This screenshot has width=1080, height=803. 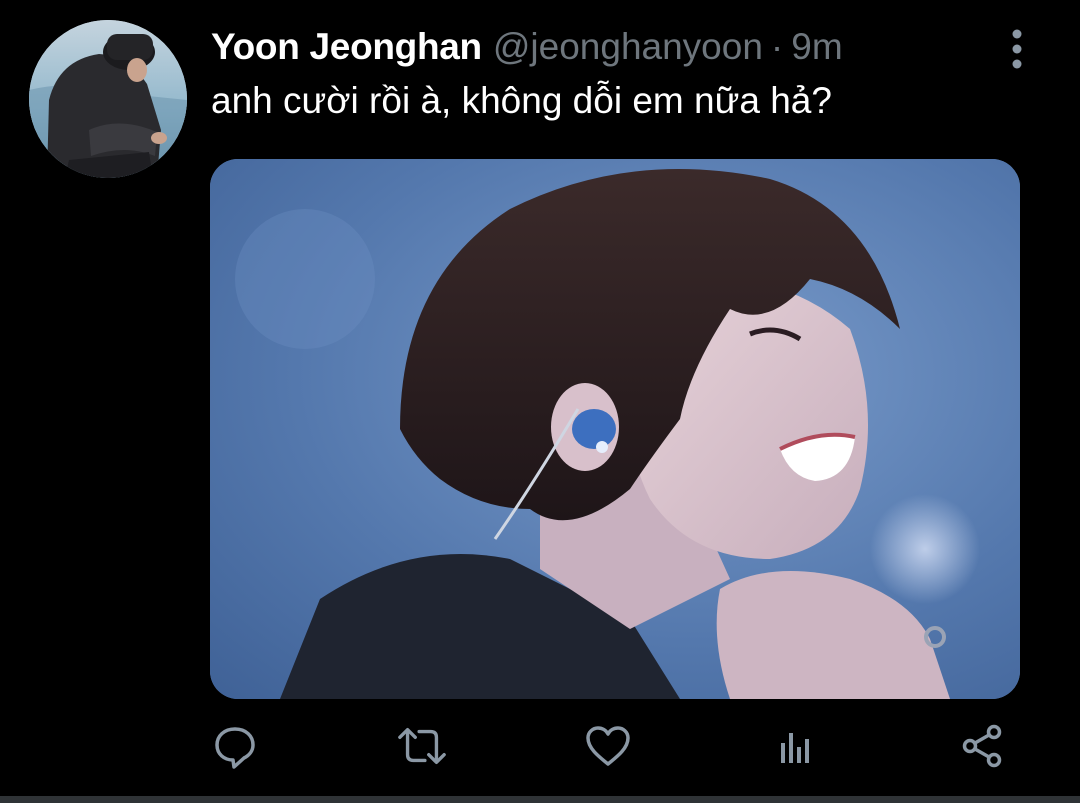 I want to click on reply-button, so click(x=235, y=746).